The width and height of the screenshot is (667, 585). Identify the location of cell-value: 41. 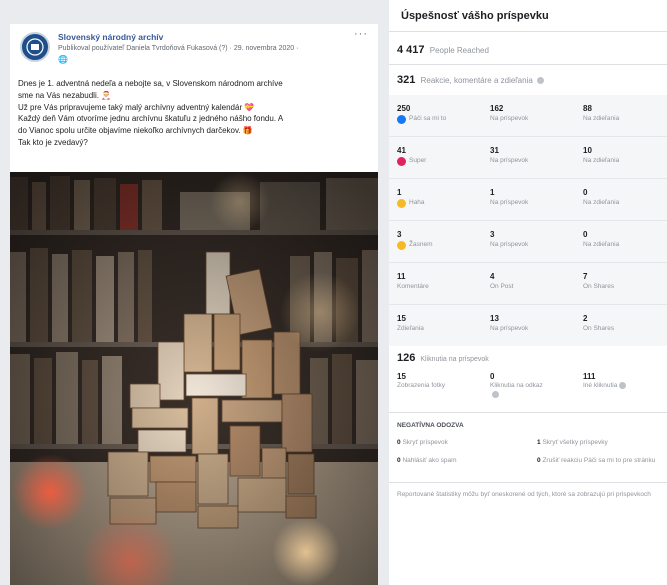
(401, 150).